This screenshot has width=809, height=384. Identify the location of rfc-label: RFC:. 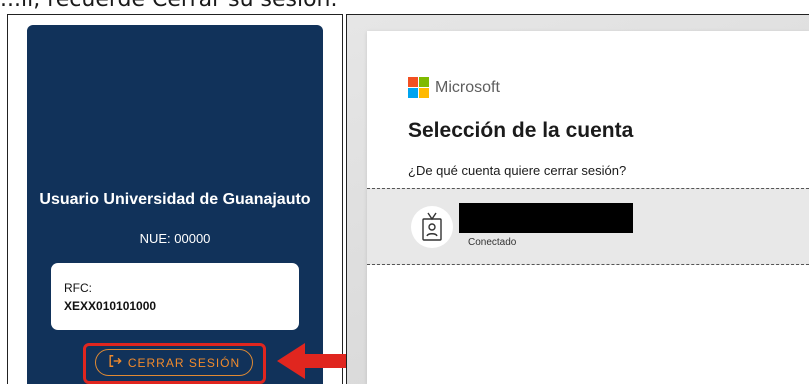
(78, 288).